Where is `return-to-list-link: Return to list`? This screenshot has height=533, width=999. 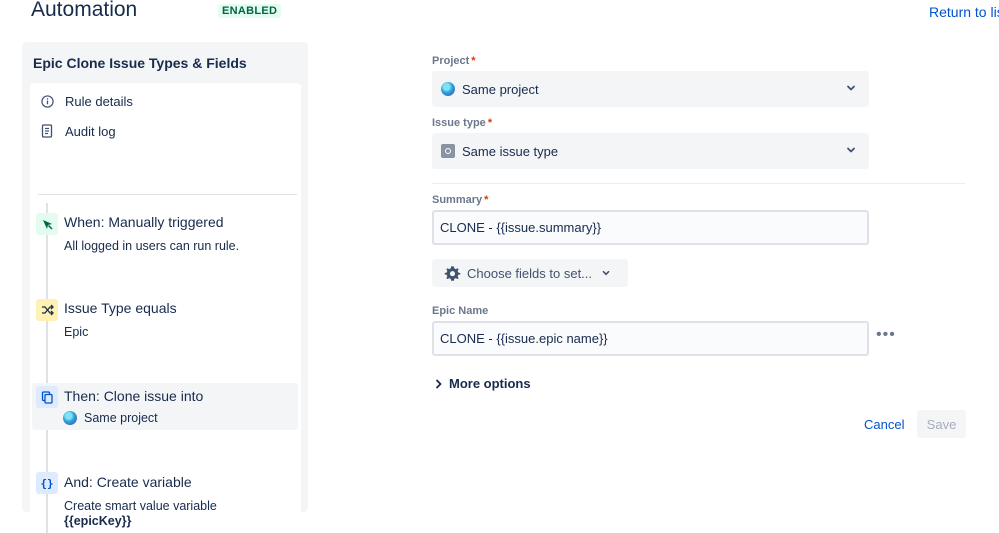 return-to-list-link: Return to list is located at coordinates (964, 12).